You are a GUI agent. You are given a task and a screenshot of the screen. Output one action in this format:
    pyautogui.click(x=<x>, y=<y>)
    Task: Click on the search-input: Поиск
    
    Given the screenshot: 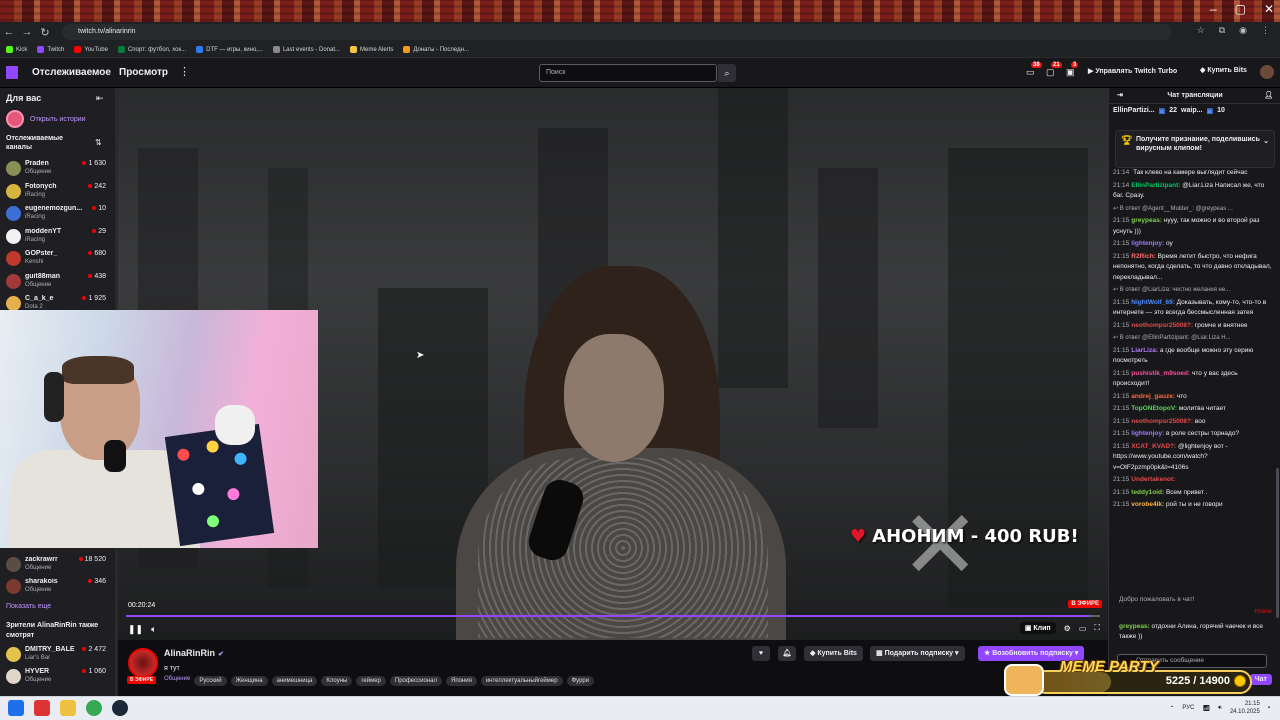 What is the action you would take?
    pyautogui.click(x=628, y=73)
    